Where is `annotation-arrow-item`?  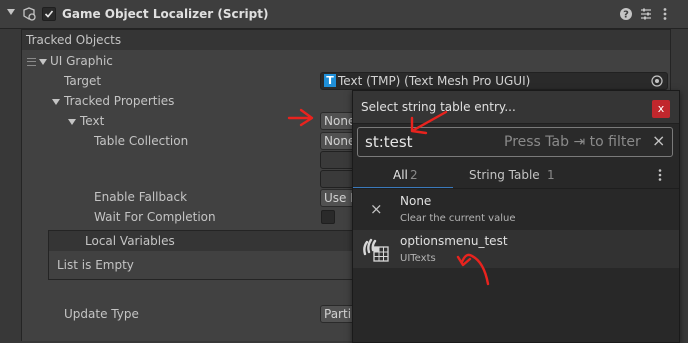 annotation-arrow-item is located at coordinates (473, 269).